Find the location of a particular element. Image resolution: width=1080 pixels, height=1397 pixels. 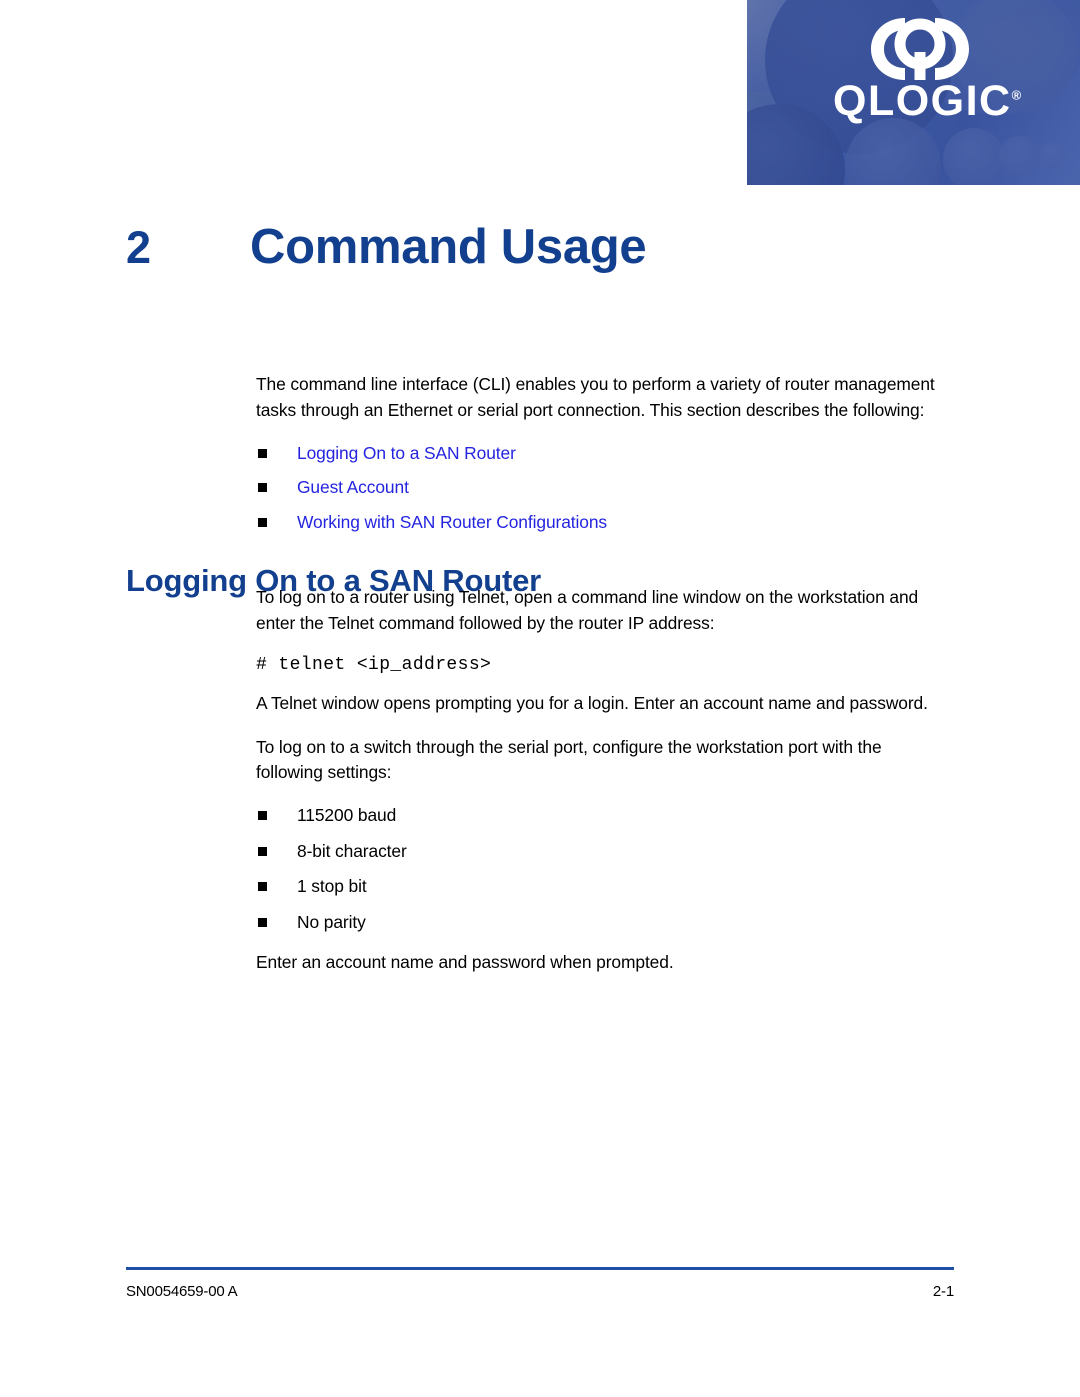

page-footer: SN0054659-00 A 2-1 is located at coordinates (540, 1291).